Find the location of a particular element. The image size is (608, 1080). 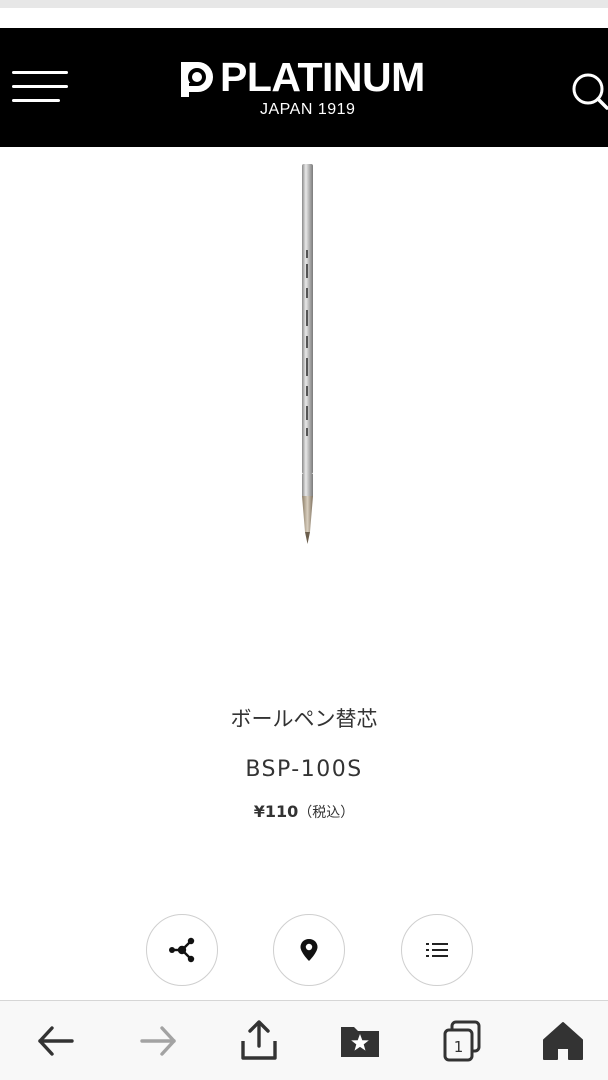

forward-button is located at coordinates (158, 1041).